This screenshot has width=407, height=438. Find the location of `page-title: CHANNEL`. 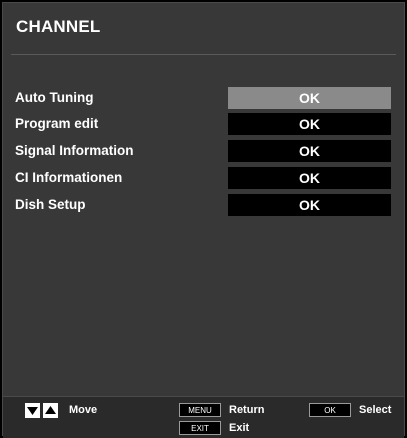

page-title: CHANNEL is located at coordinates (58, 26).